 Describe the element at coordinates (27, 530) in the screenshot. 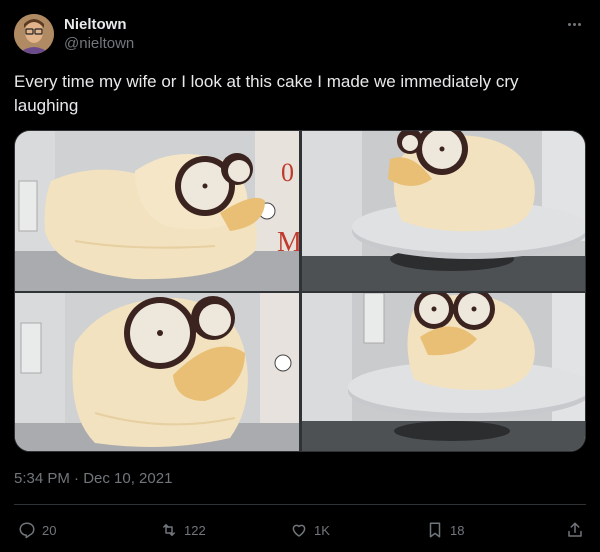

I see `reply-icon` at that location.